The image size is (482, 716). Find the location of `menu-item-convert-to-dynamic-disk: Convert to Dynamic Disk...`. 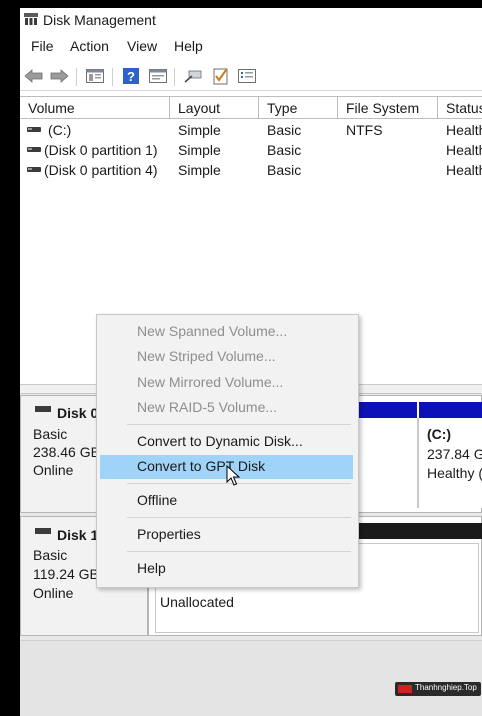

menu-item-convert-to-dynamic-disk: Convert to Dynamic Disk... is located at coordinates (226, 442).